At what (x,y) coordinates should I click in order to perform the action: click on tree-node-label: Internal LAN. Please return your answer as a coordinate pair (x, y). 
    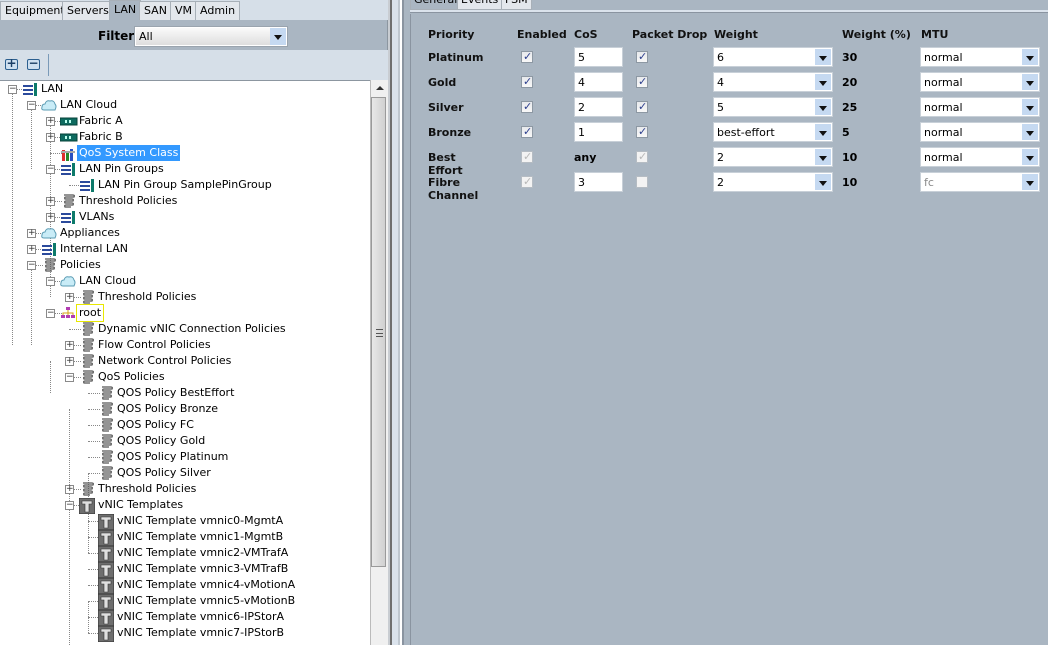
    Looking at the image, I should click on (94, 249).